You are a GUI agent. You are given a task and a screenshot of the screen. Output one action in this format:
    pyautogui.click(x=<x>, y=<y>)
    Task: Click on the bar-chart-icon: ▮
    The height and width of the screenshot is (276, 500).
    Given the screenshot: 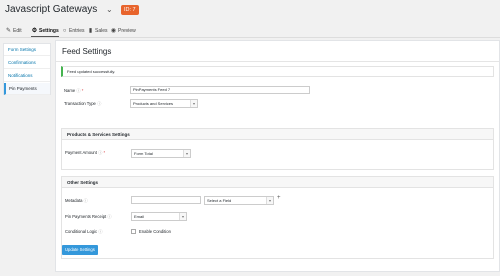 What is the action you would take?
    pyautogui.click(x=90, y=31)
    